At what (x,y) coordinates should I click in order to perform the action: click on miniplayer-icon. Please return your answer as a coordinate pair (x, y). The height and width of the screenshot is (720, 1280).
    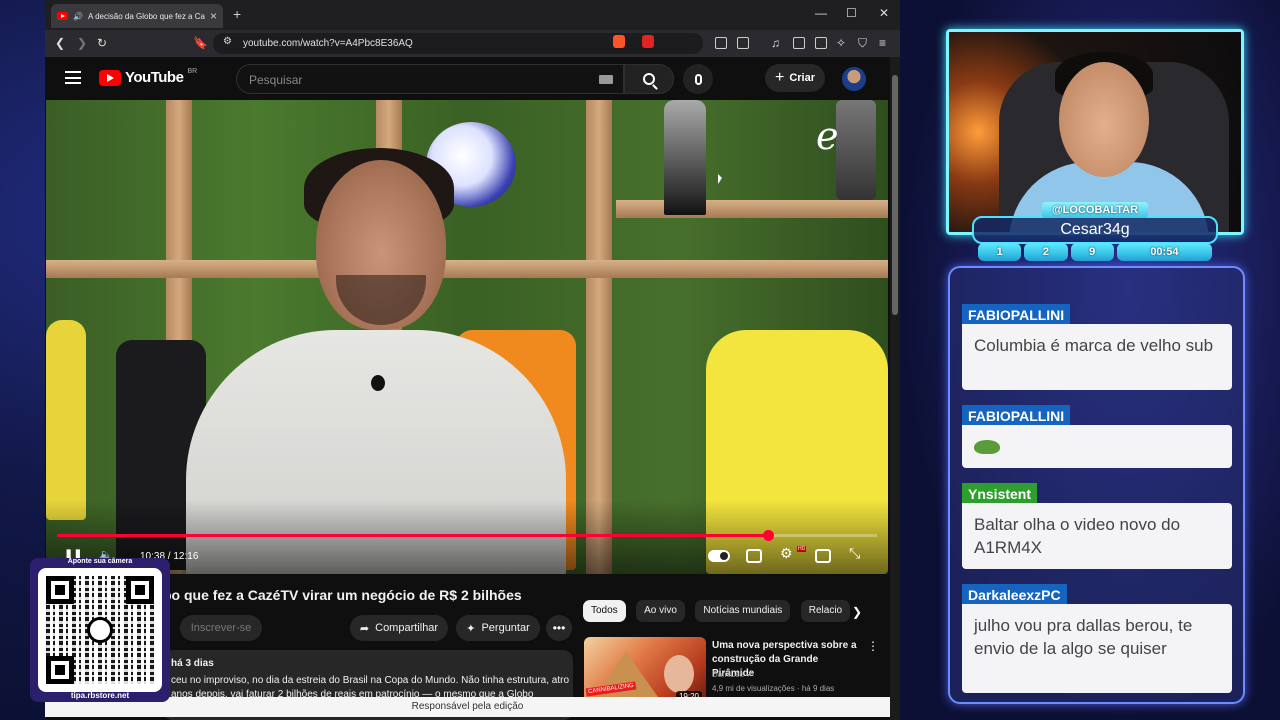
    Looking at the image, I should click on (823, 556).